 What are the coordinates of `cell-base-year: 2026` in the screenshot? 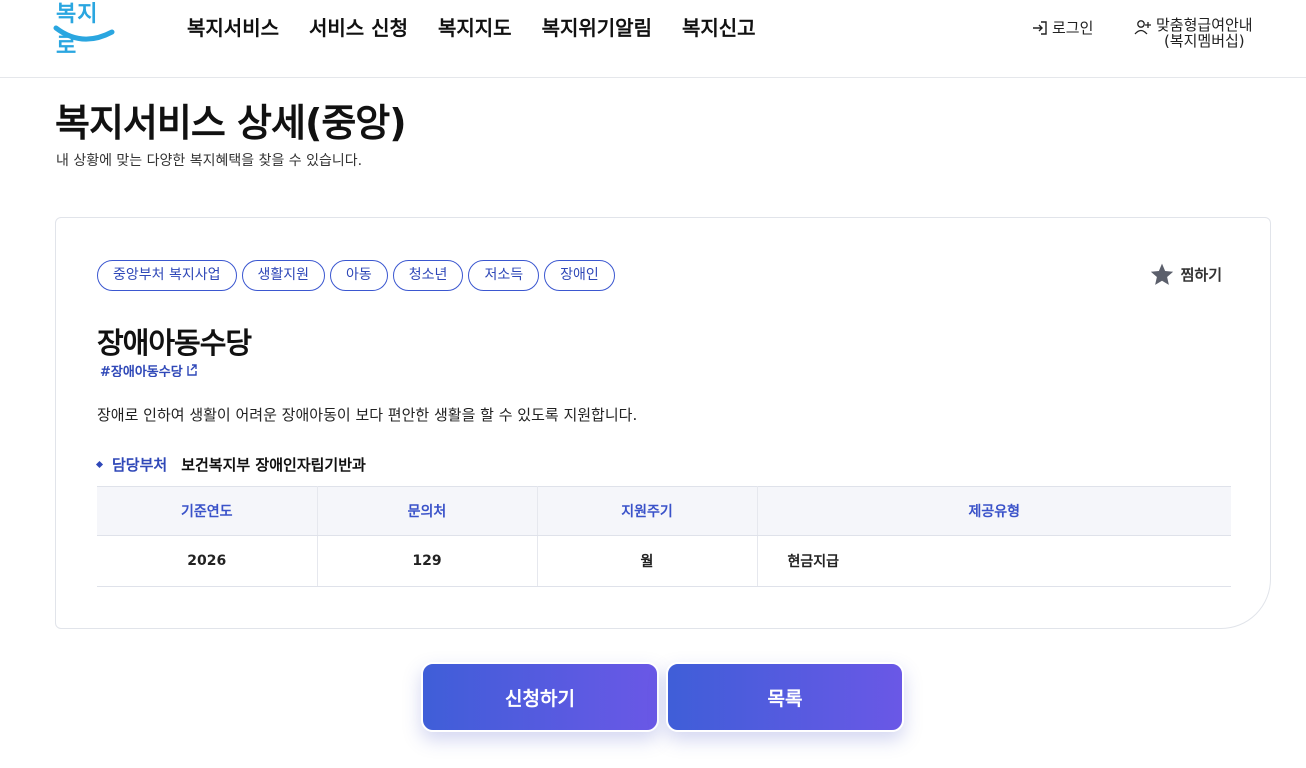 It's located at (207, 561).